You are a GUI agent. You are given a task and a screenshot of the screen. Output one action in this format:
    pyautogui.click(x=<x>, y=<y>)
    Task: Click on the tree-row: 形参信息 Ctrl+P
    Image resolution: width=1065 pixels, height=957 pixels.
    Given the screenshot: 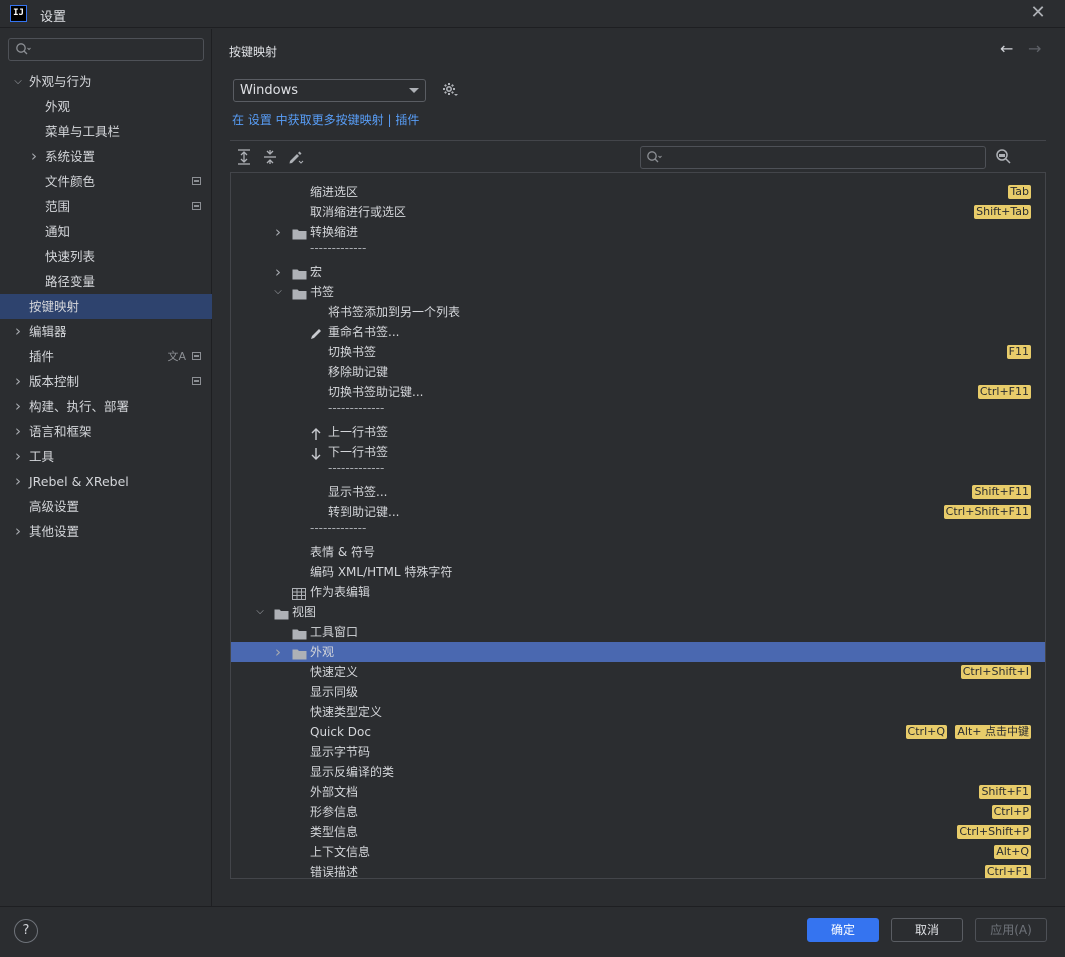 What is the action you would take?
    pyautogui.click(x=638, y=812)
    